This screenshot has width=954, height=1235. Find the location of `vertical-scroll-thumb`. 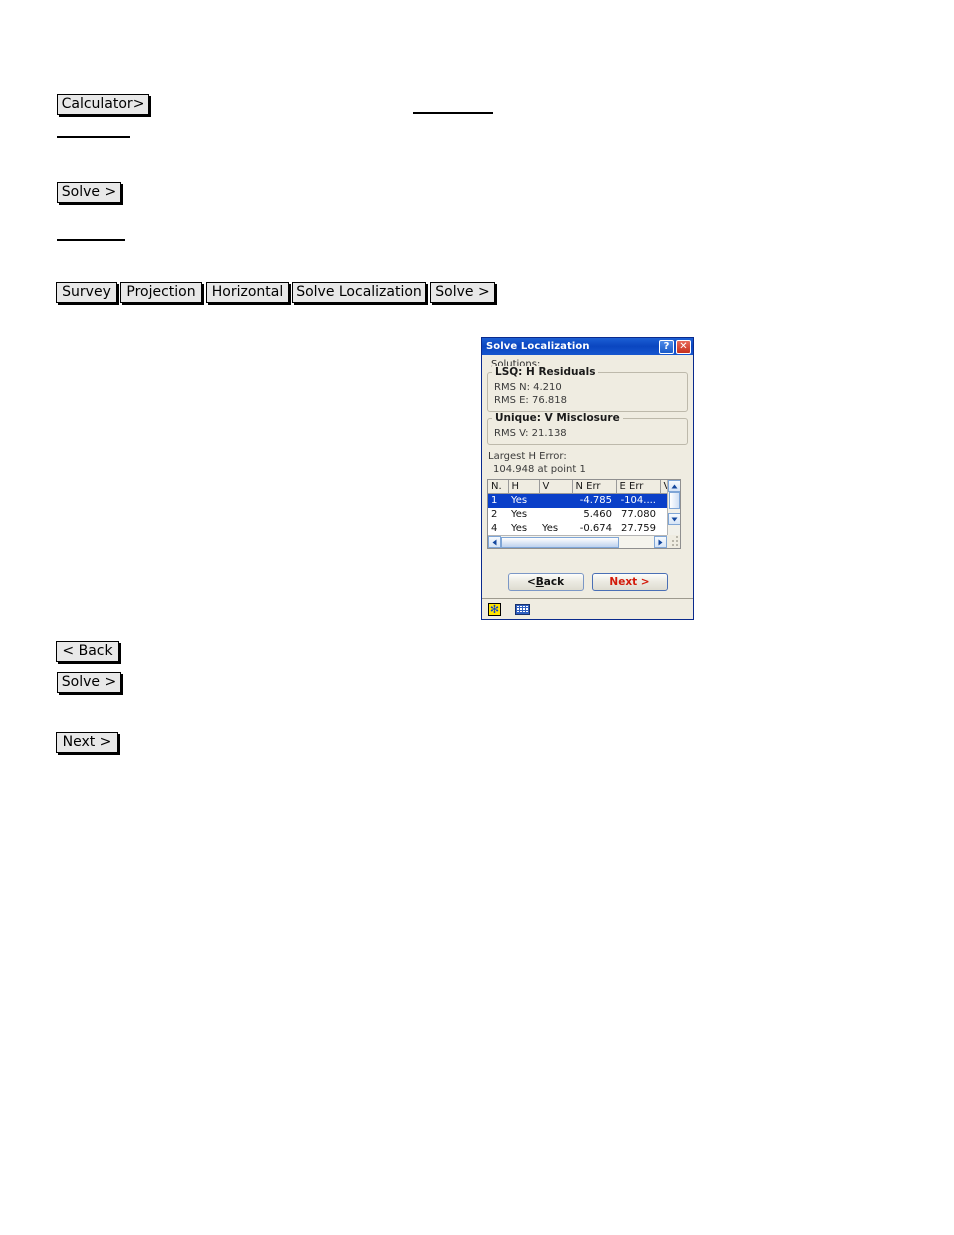

vertical-scroll-thumb is located at coordinates (674, 500).